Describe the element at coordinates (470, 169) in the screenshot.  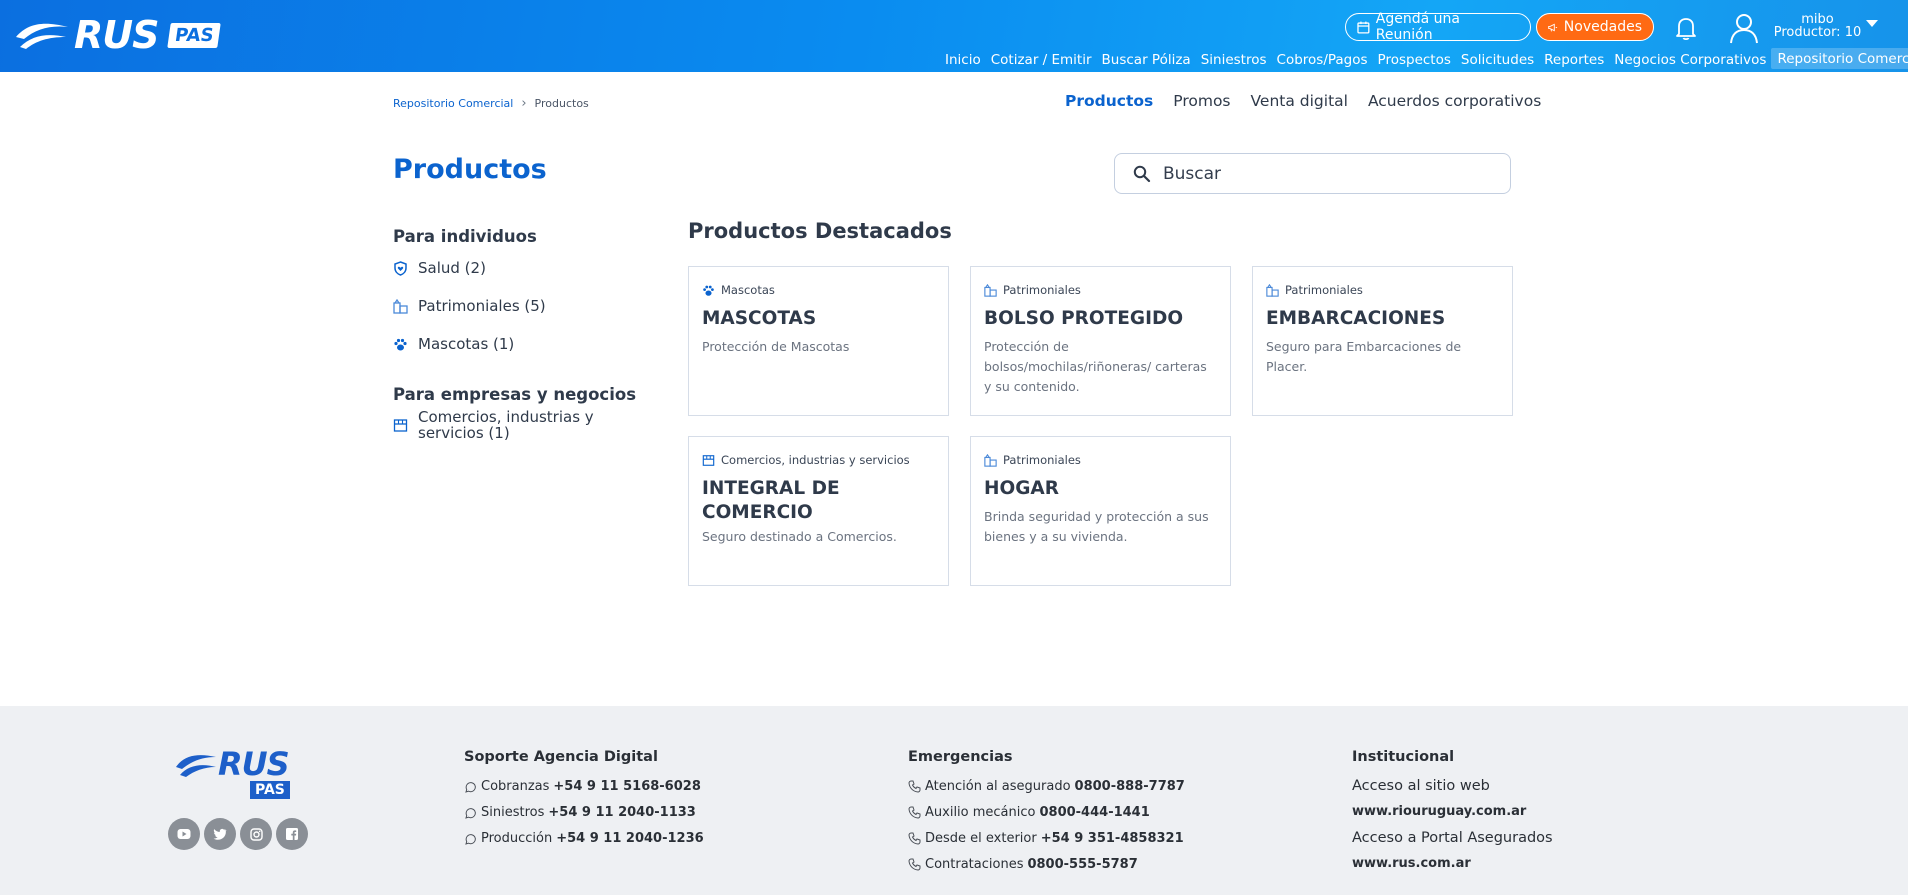
I see `page-title: Productos` at that location.